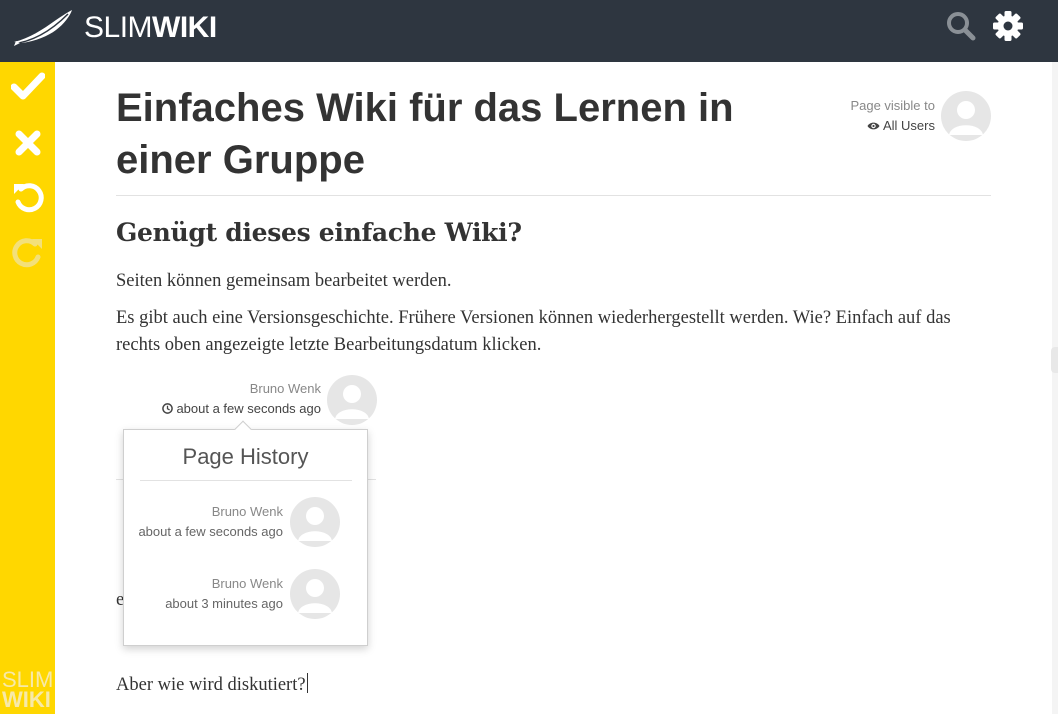 This screenshot has width=1058, height=714. I want to click on history-item: Bruno Wenk about 3 minutes ago, so click(245, 596).